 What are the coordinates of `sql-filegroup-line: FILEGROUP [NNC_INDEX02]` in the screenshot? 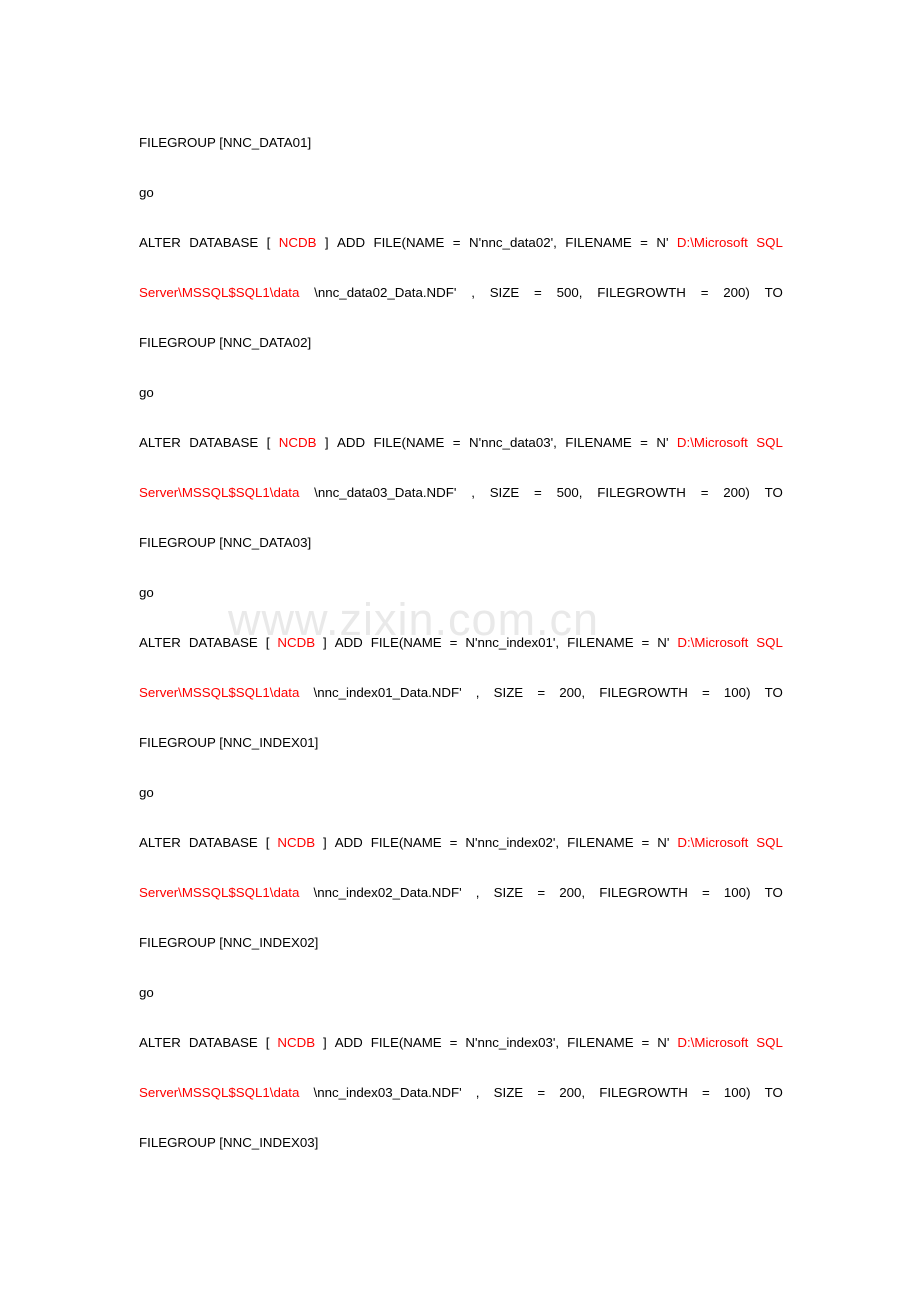 It's located at (229, 942).